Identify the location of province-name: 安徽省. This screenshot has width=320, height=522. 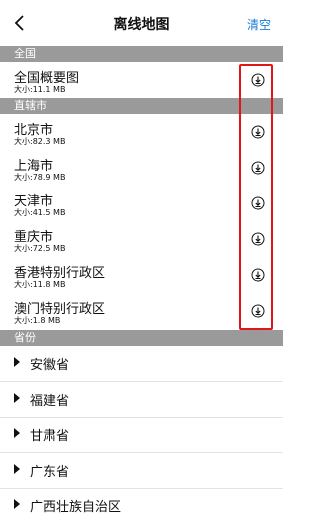
(50, 365).